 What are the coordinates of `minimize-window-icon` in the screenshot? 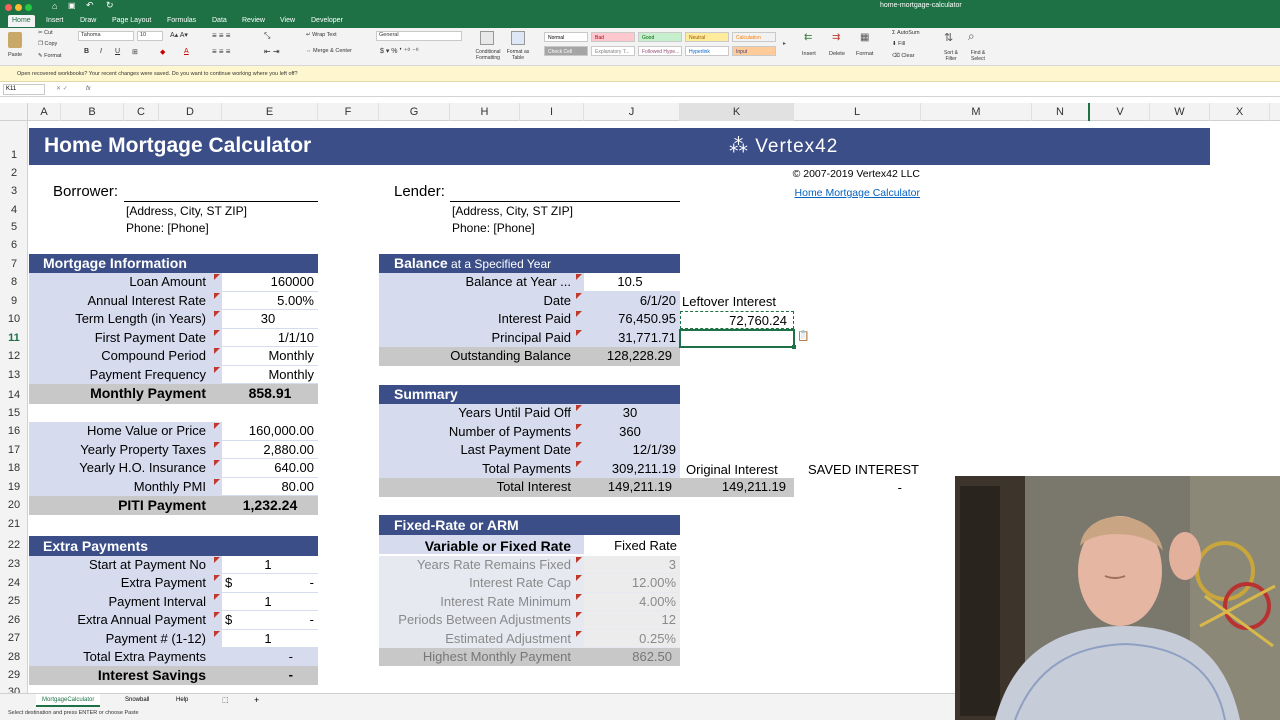 It's located at (18, 7).